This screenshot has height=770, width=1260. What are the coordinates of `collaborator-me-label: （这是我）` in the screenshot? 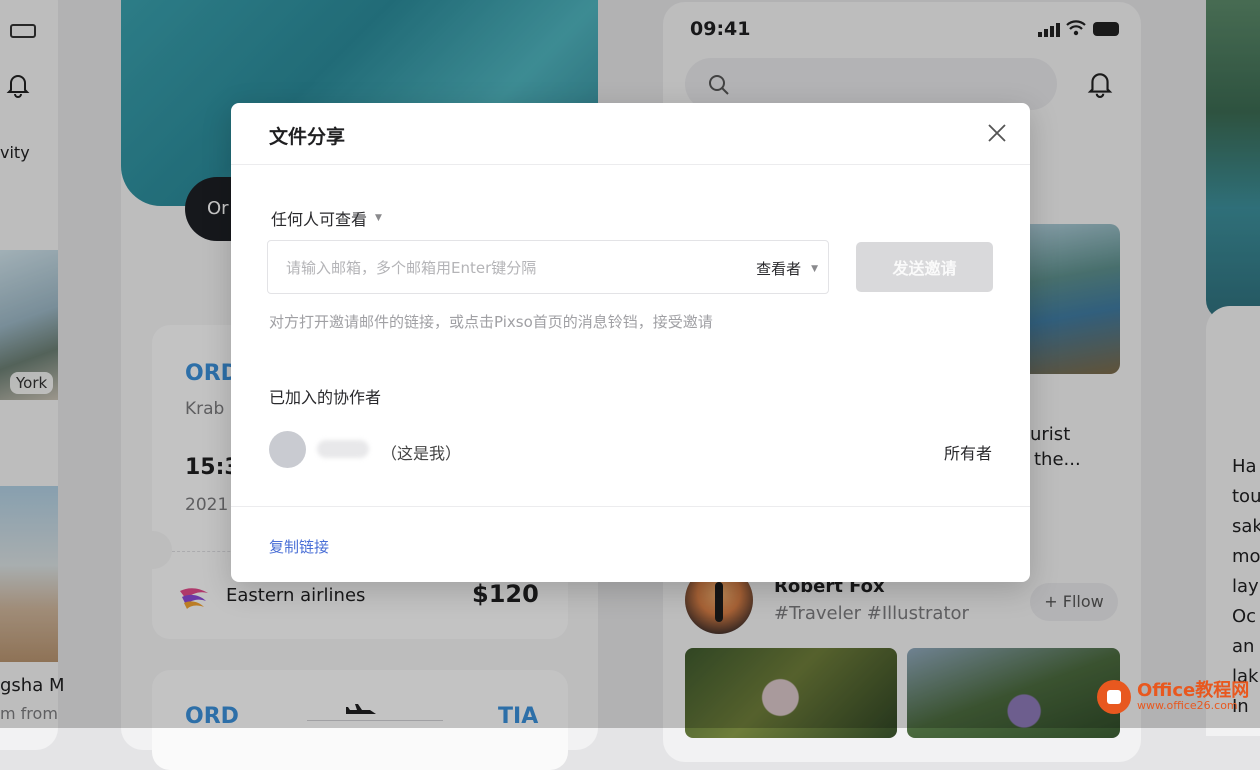 It's located at (421, 453).